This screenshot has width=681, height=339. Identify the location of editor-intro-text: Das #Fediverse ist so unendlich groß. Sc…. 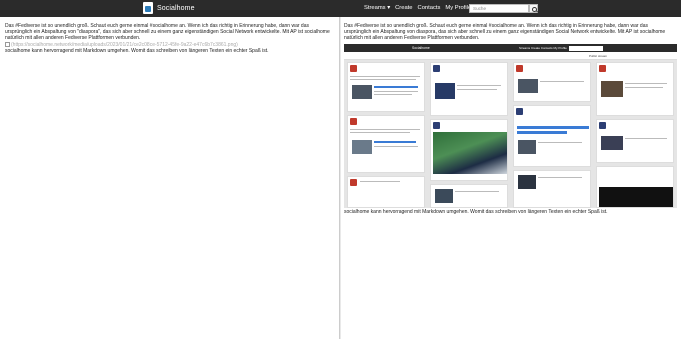
(167, 32).